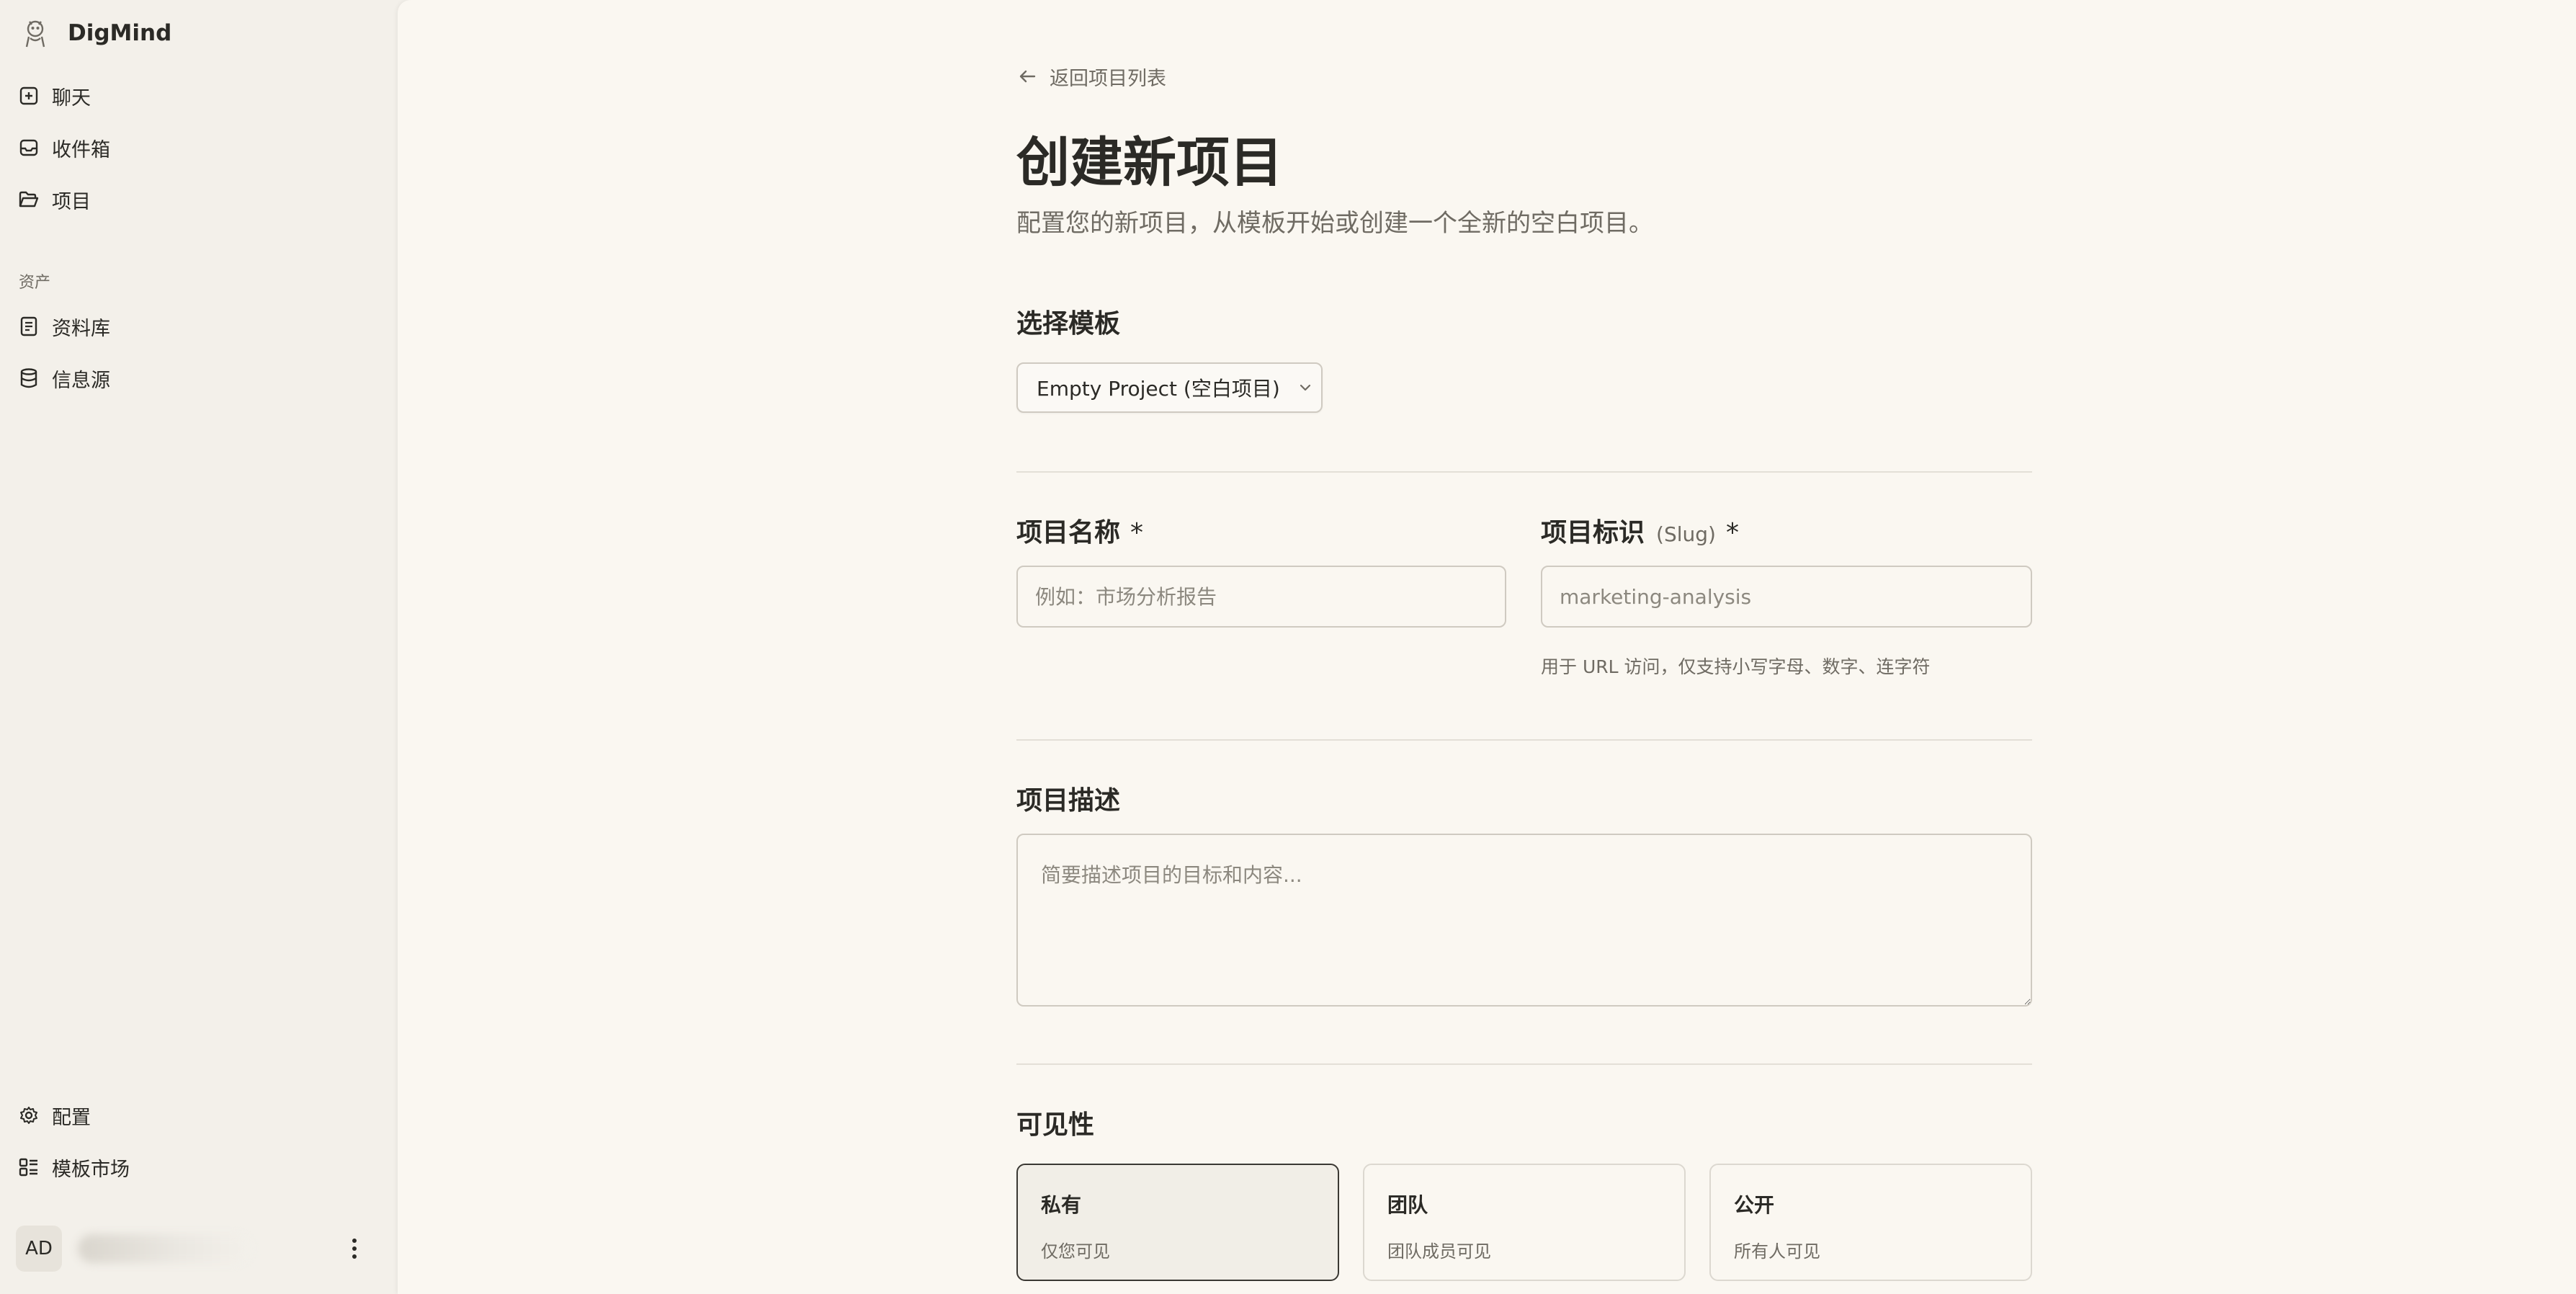 The width and height of the screenshot is (2576, 1294). What do you see at coordinates (199, 326) in the screenshot?
I see `sidebar-item-library: 资料库` at bounding box center [199, 326].